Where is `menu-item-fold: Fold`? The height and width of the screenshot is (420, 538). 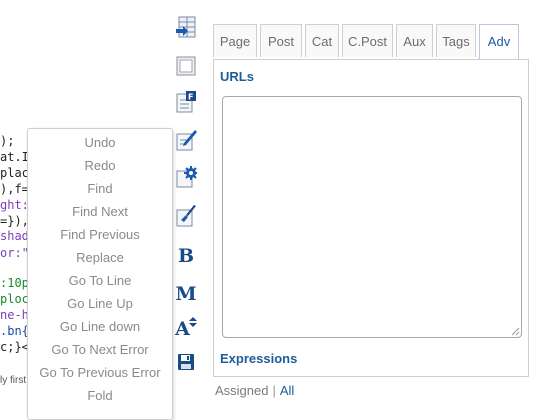
menu-item-fold: Fold is located at coordinates (100, 395).